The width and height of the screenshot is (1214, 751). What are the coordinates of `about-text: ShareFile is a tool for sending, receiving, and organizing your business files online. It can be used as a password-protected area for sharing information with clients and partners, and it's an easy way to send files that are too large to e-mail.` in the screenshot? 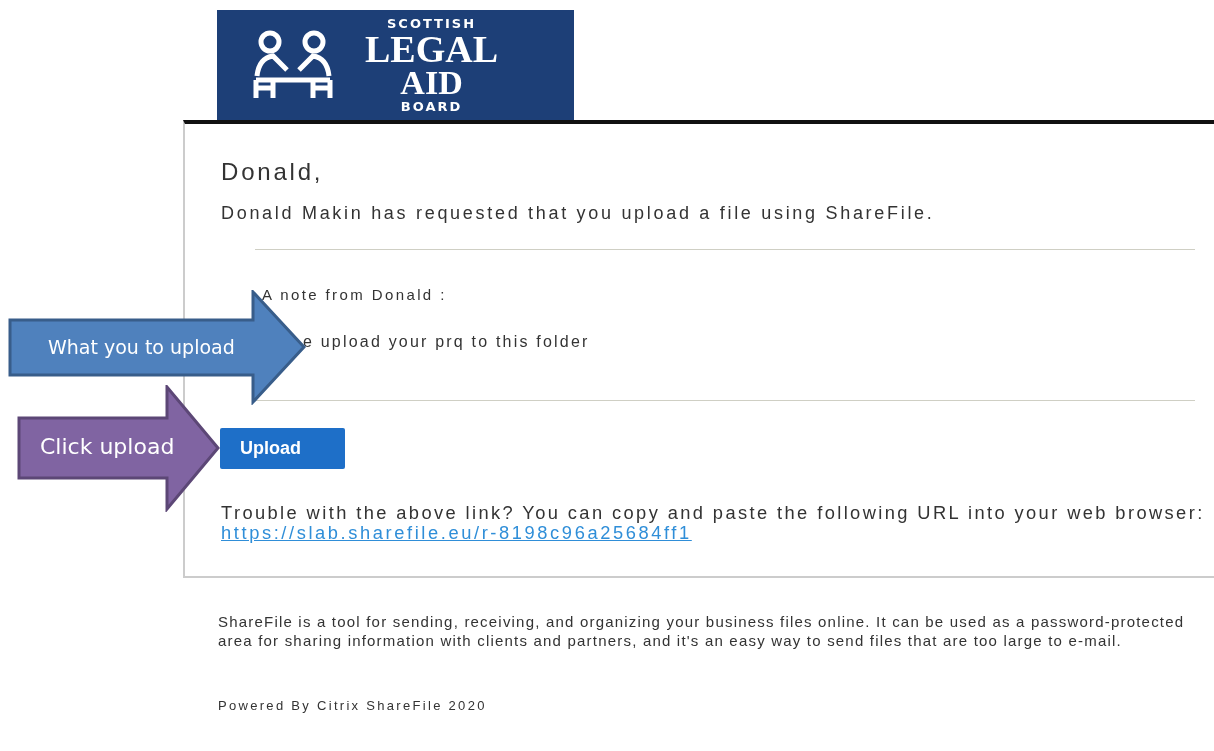 It's located at (702, 631).